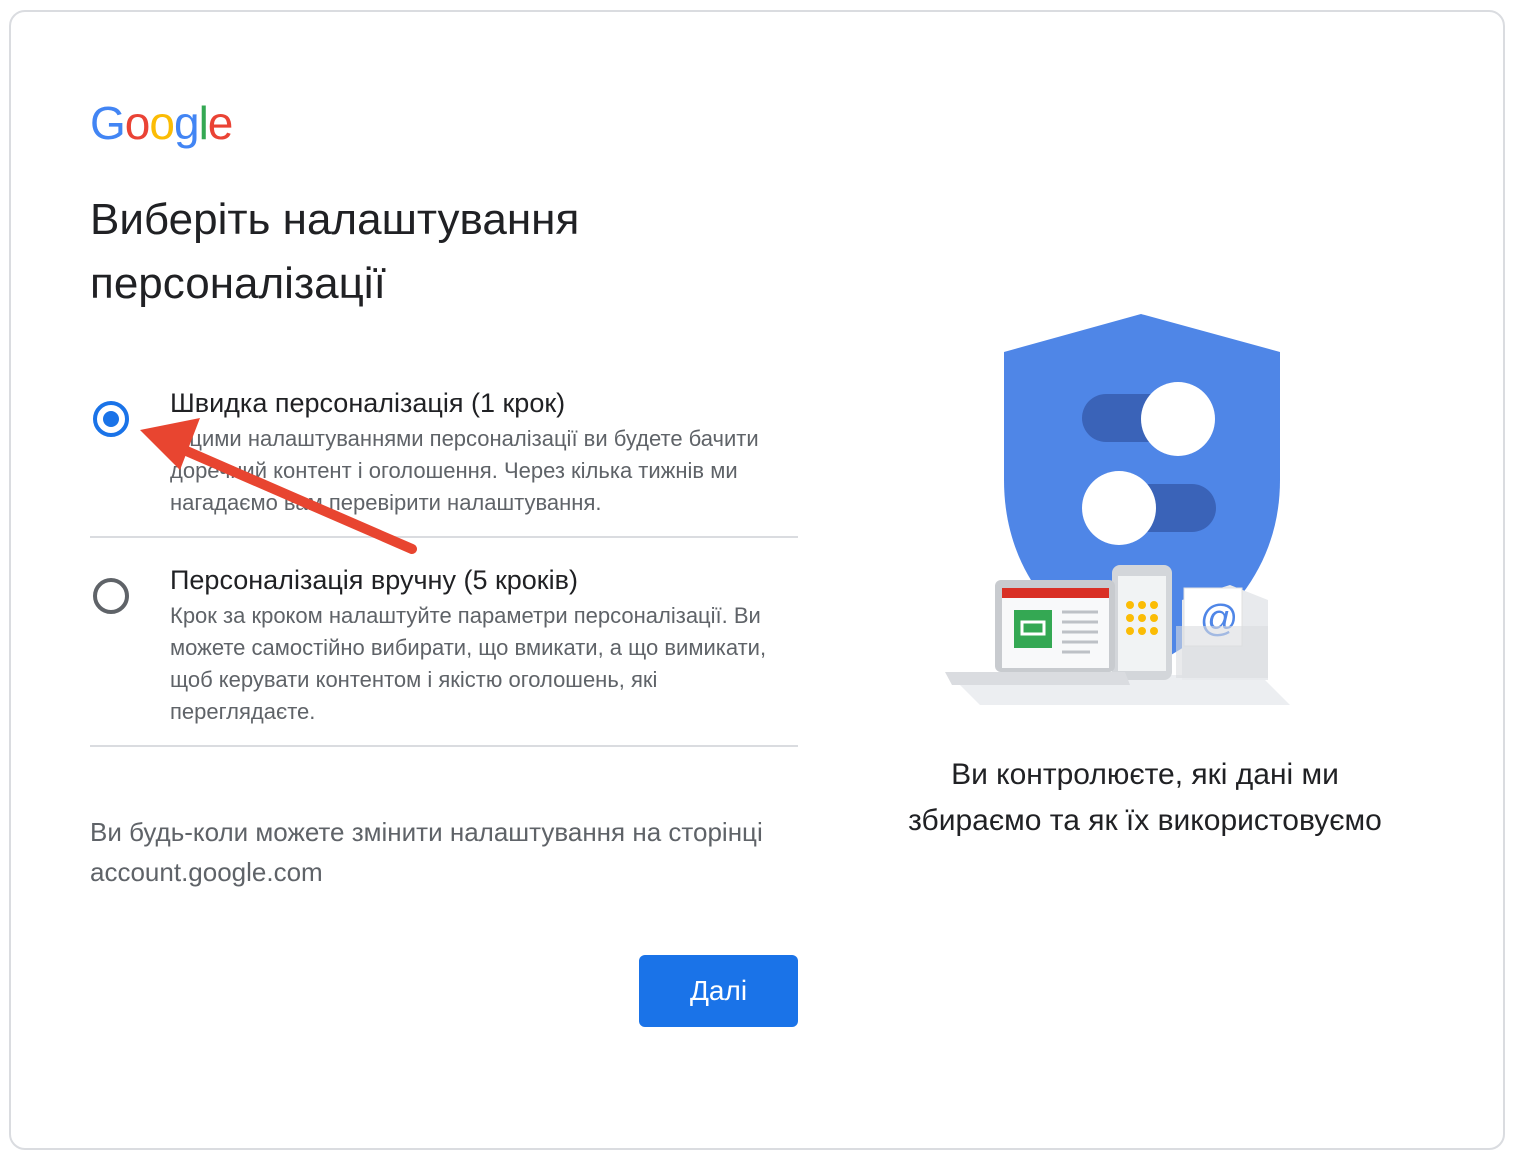 The image size is (1518, 1168). What do you see at coordinates (111, 419) in the screenshot?
I see `radio-button-selected` at bounding box center [111, 419].